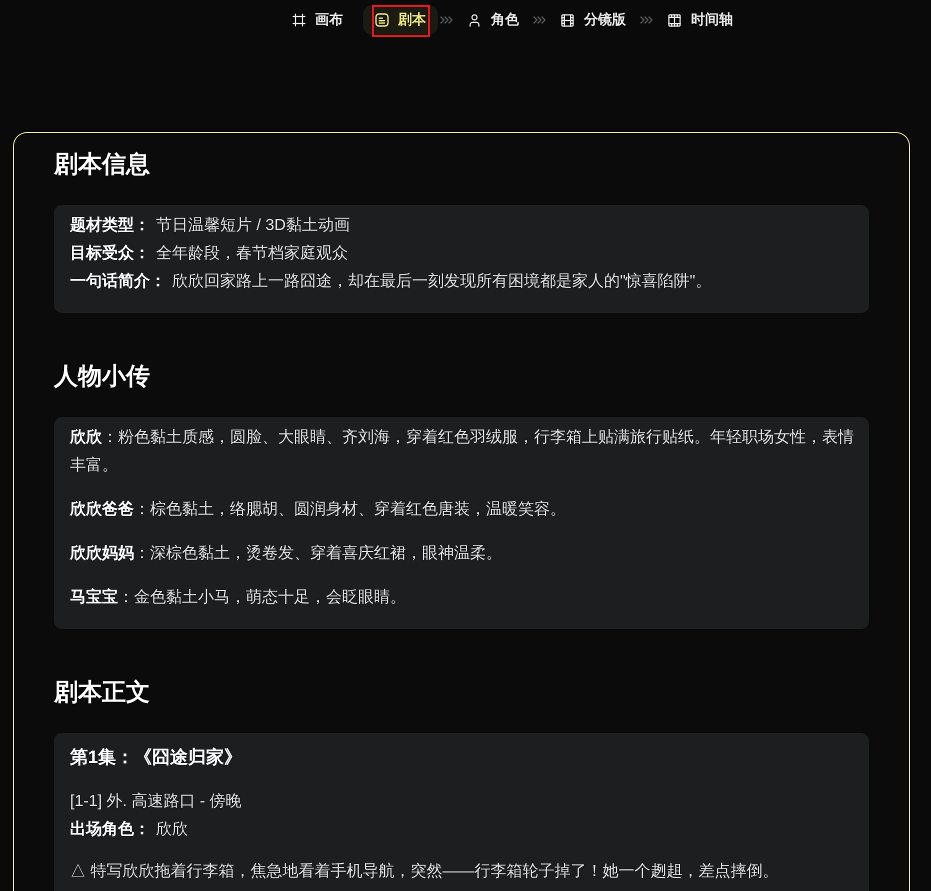 Image resolution: width=931 pixels, height=891 pixels. Describe the element at coordinates (172, 830) in the screenshot. I see `cast-value: 欣欣` at that location.